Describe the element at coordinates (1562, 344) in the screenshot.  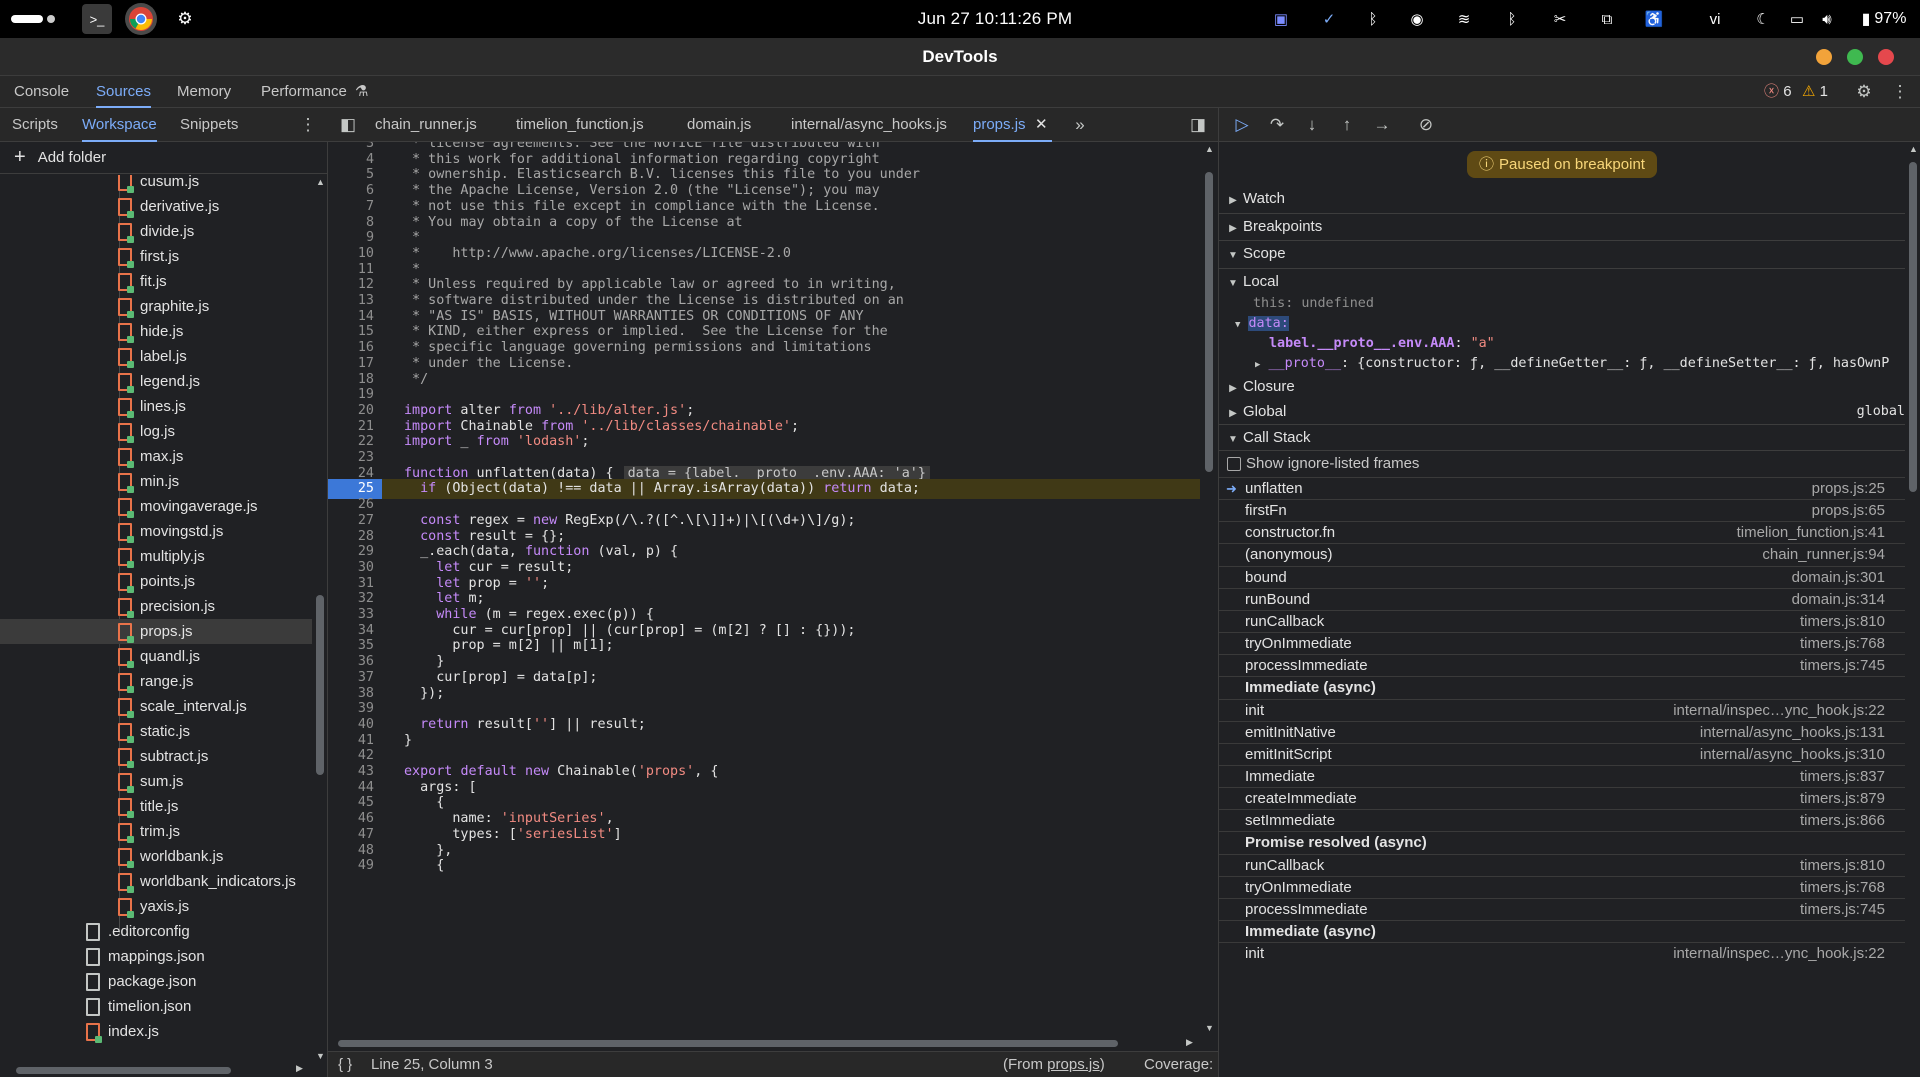
I see `scope-data-prop: label.__proto__.env.AAA: "a"` at that location.